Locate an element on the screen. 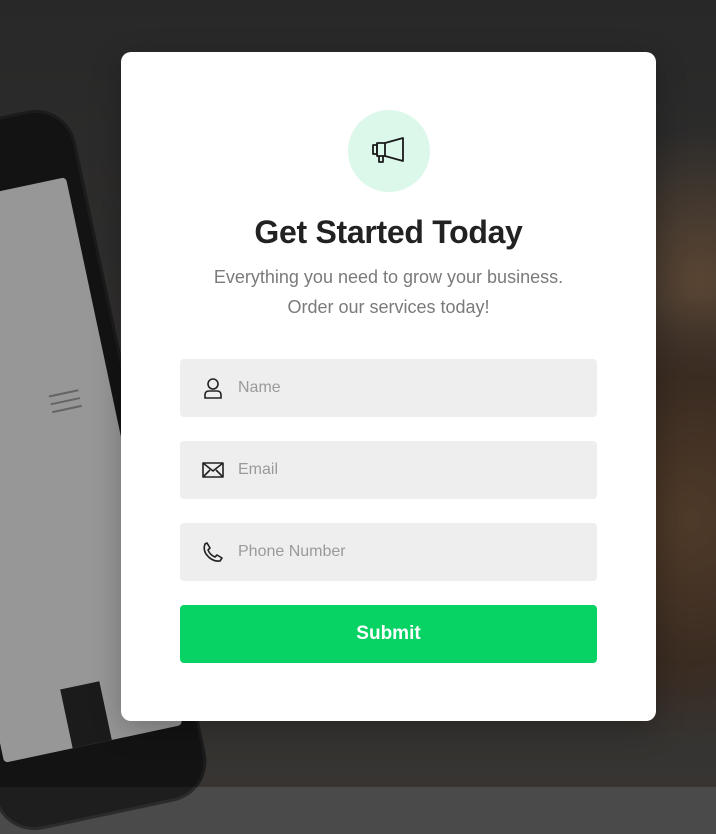 The image size is (716, 834). email-field is located at coordinates (388, 470).